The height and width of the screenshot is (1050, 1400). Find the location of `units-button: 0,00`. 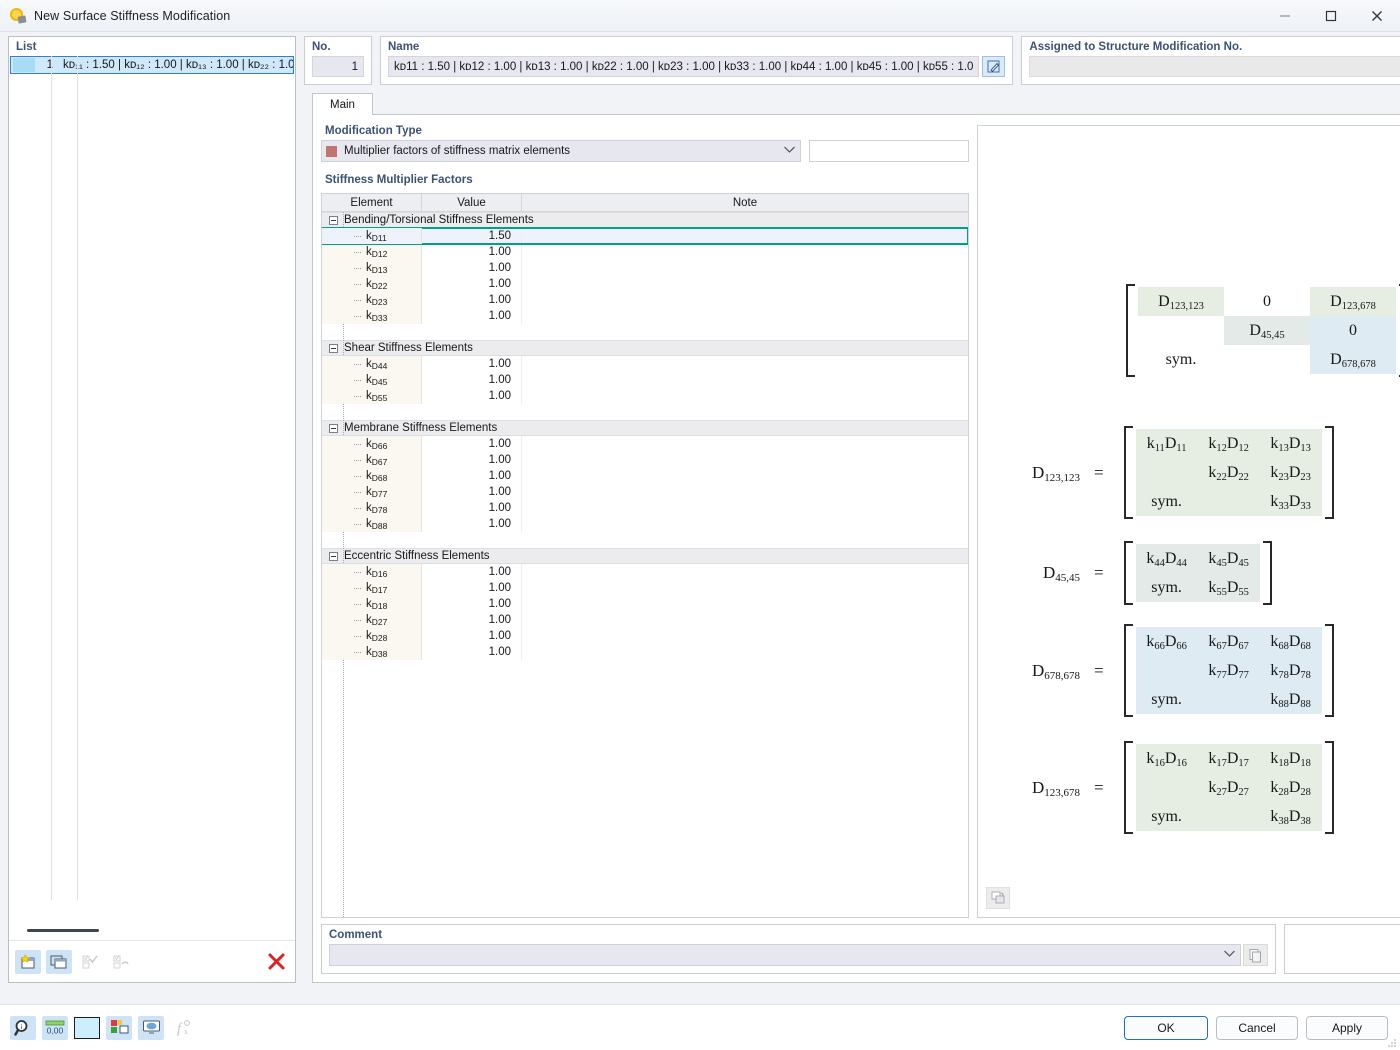

units-button: 0,00 is located at coordinates (55, 1027).